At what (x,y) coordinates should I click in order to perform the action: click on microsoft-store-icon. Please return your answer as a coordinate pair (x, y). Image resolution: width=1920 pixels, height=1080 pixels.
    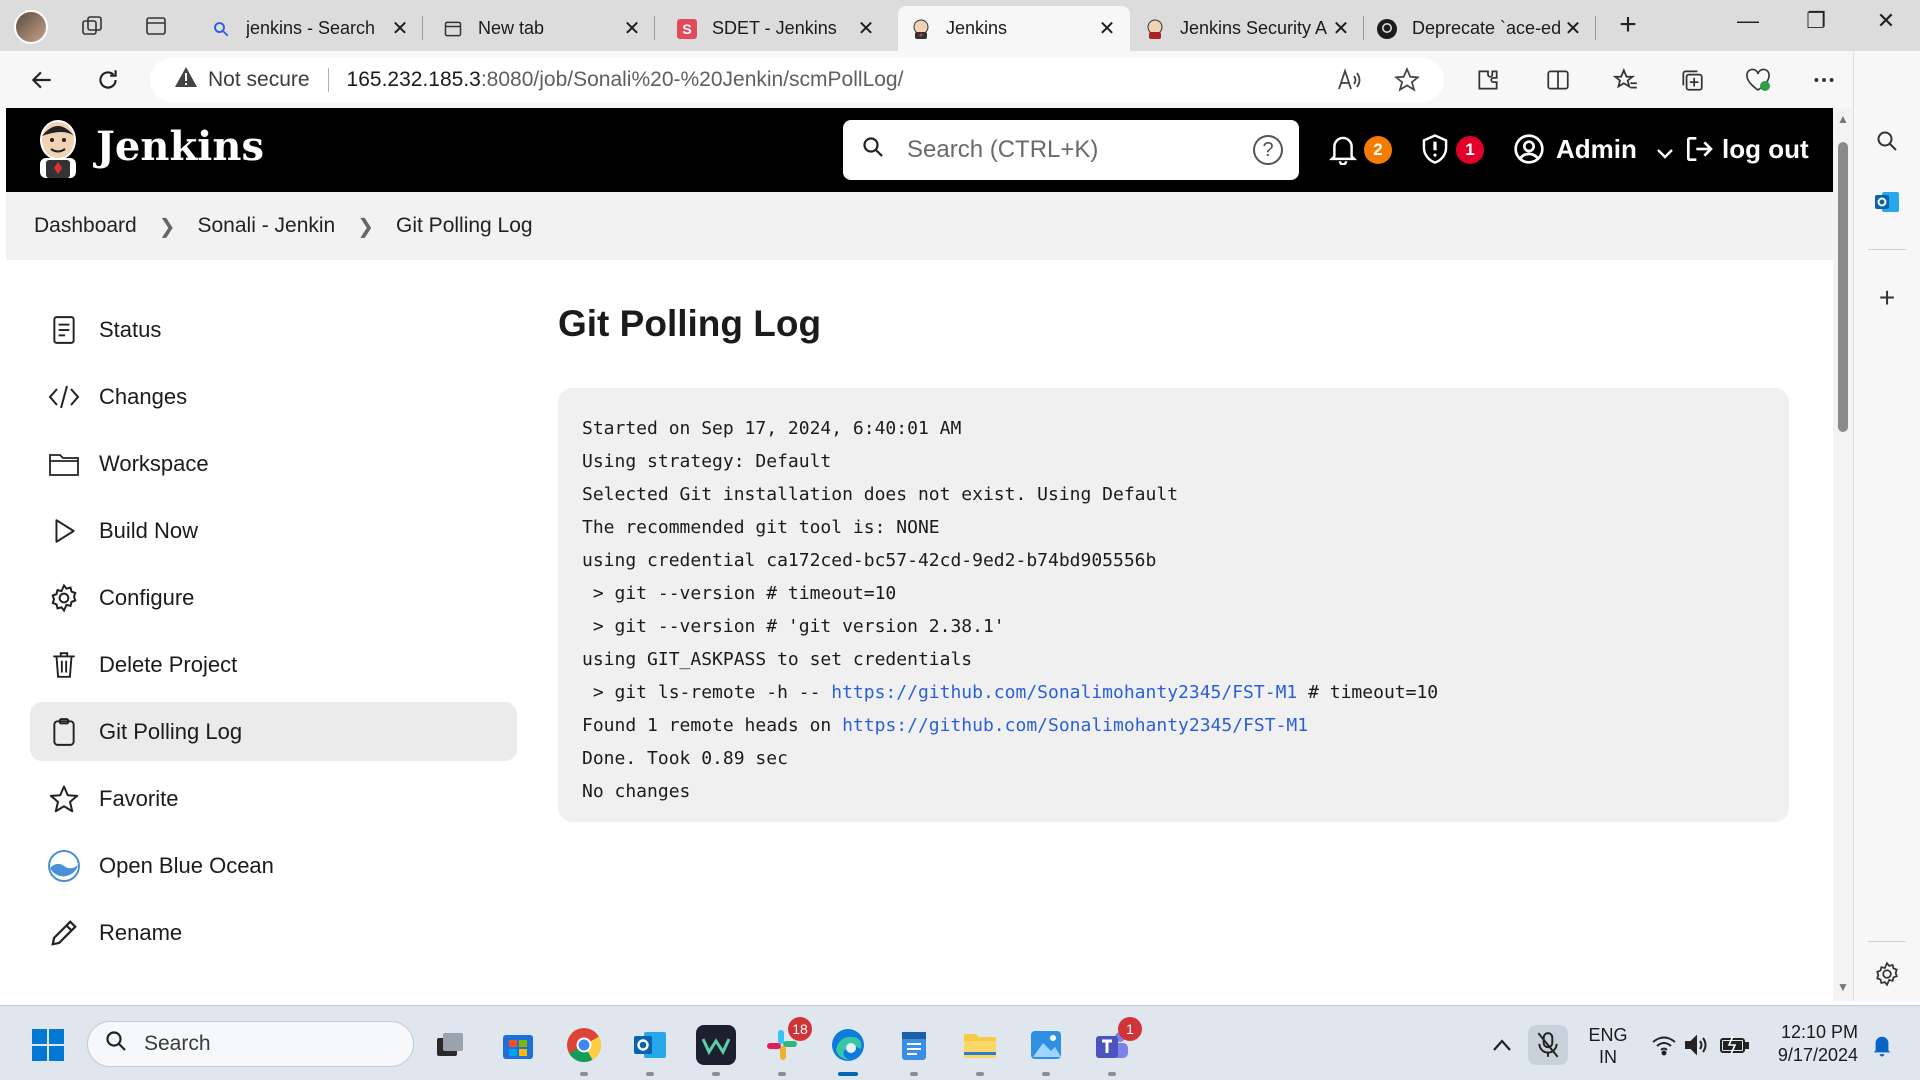
    Looking at the image, I should click on (518, 1045).